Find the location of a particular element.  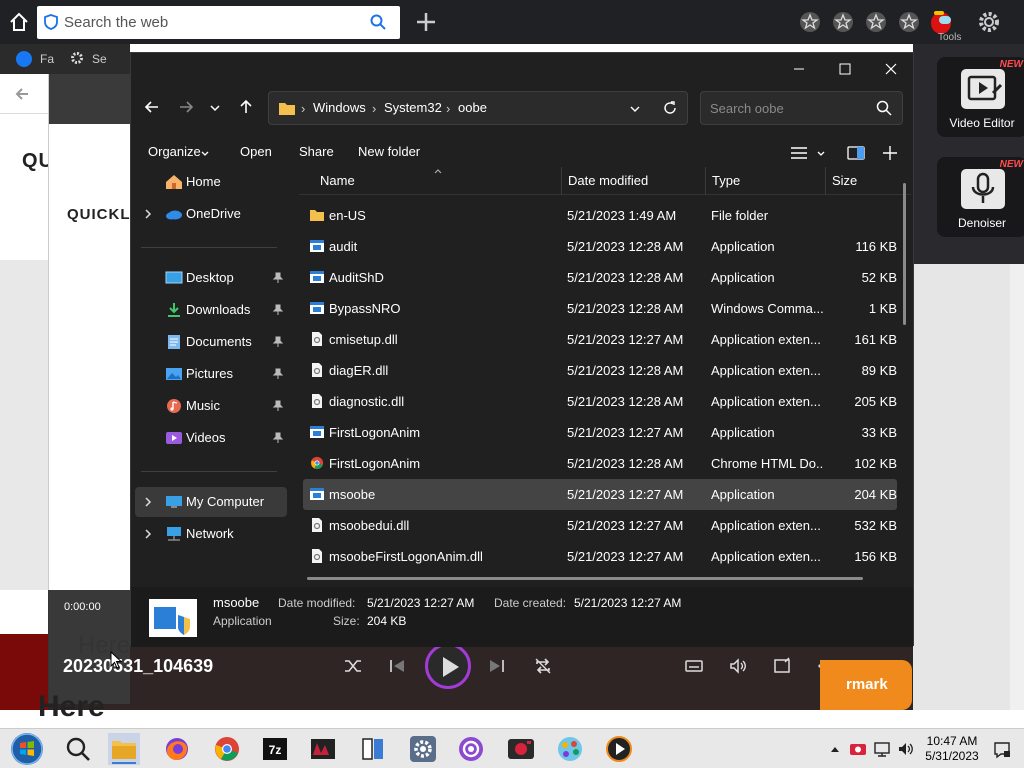

new-folder-button: New folder is located at coordinates (389, 151).